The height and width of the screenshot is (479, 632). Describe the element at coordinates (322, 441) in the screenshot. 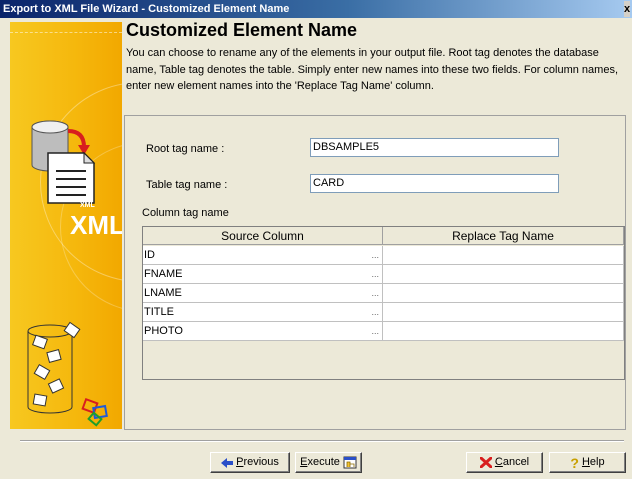

I see `footer-divider` at that location.